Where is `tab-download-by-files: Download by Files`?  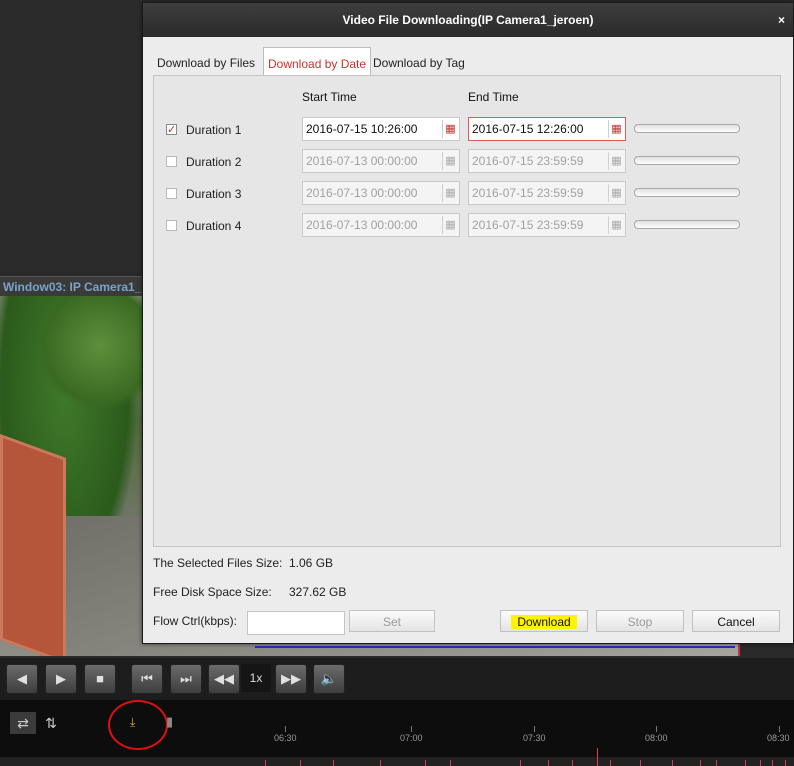 tab-download-by-files: Download by Files is located at coordinates (206, 61).